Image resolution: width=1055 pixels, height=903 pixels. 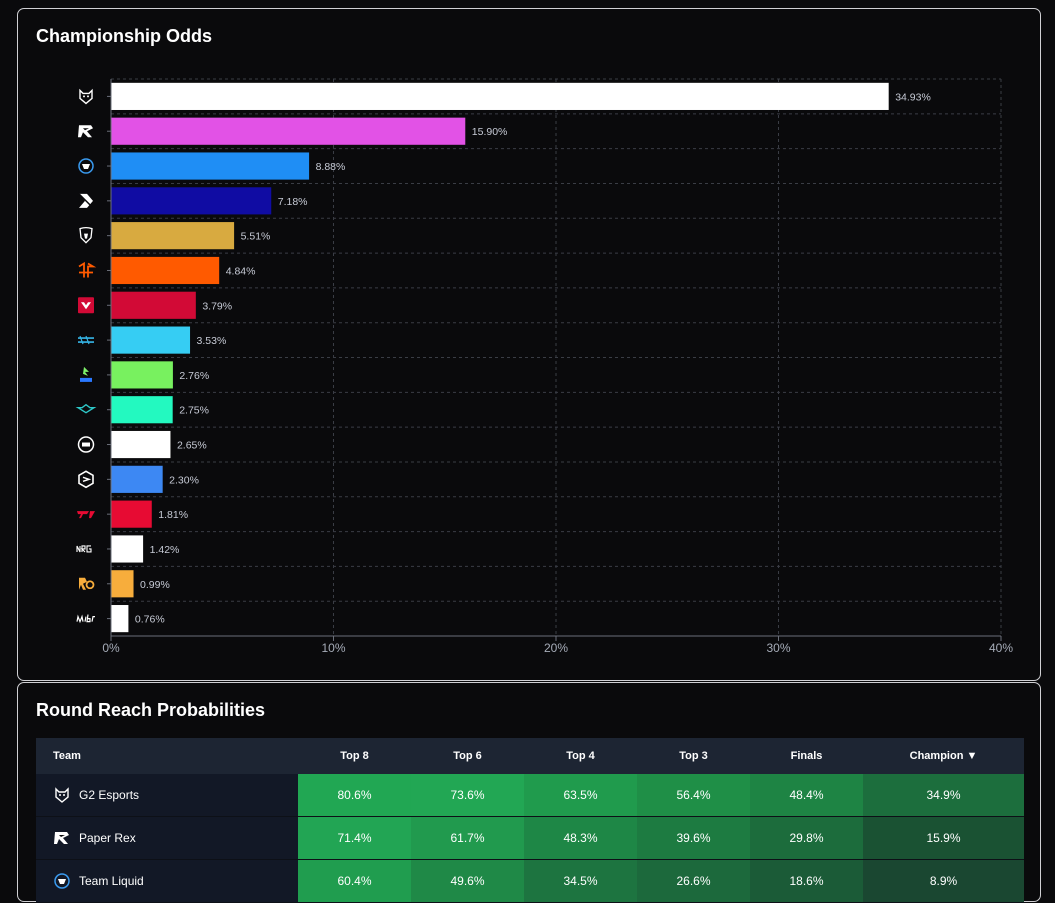 I want to click on bar-value-label: 8.88%, so click(x=331, y=167).